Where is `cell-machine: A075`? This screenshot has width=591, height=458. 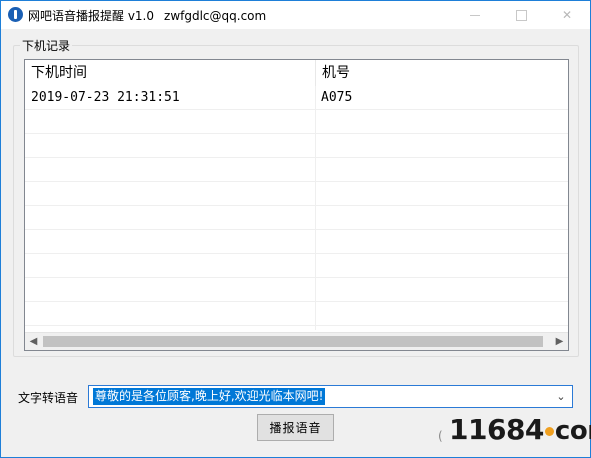 cell-machine: A075 is located at coordinates (337, 97).